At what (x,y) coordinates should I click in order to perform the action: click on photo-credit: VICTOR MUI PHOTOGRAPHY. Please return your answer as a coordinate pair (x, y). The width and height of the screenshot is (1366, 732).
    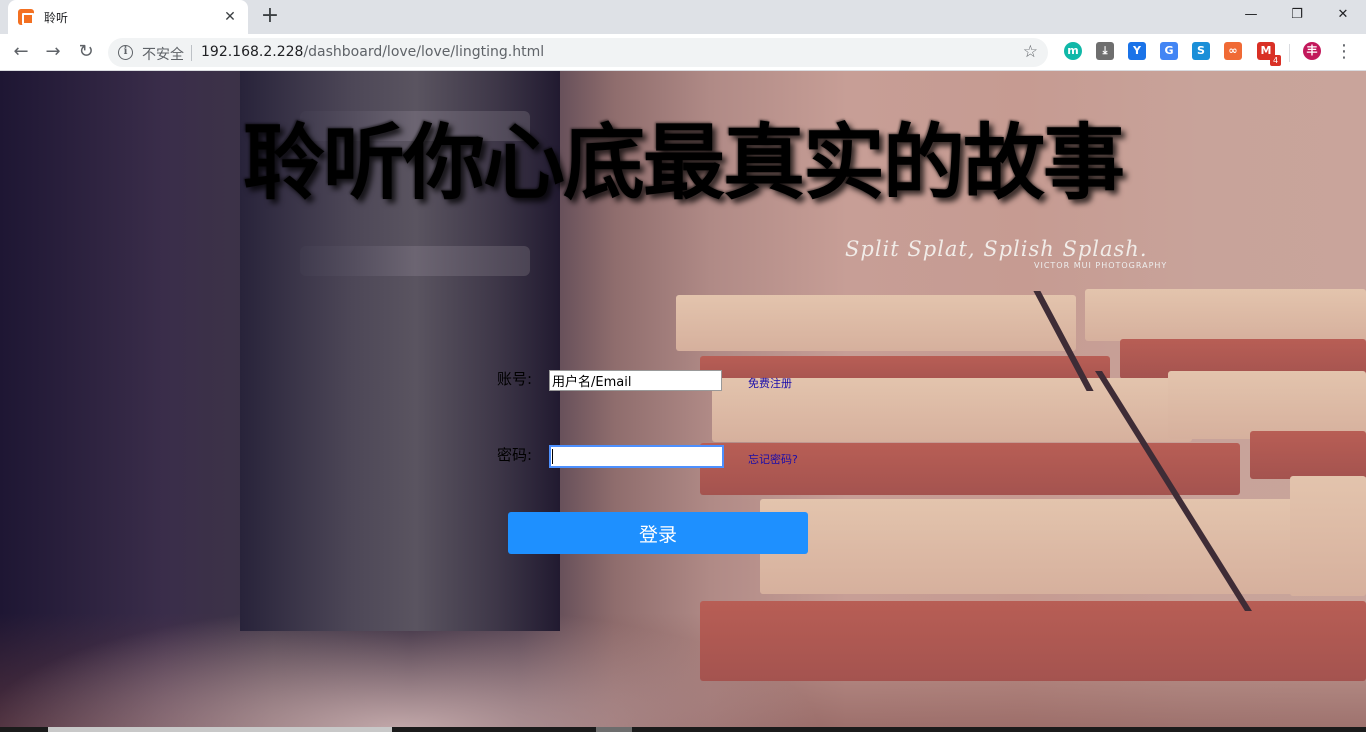
    Looking at the image, I should click on (1101, 265).